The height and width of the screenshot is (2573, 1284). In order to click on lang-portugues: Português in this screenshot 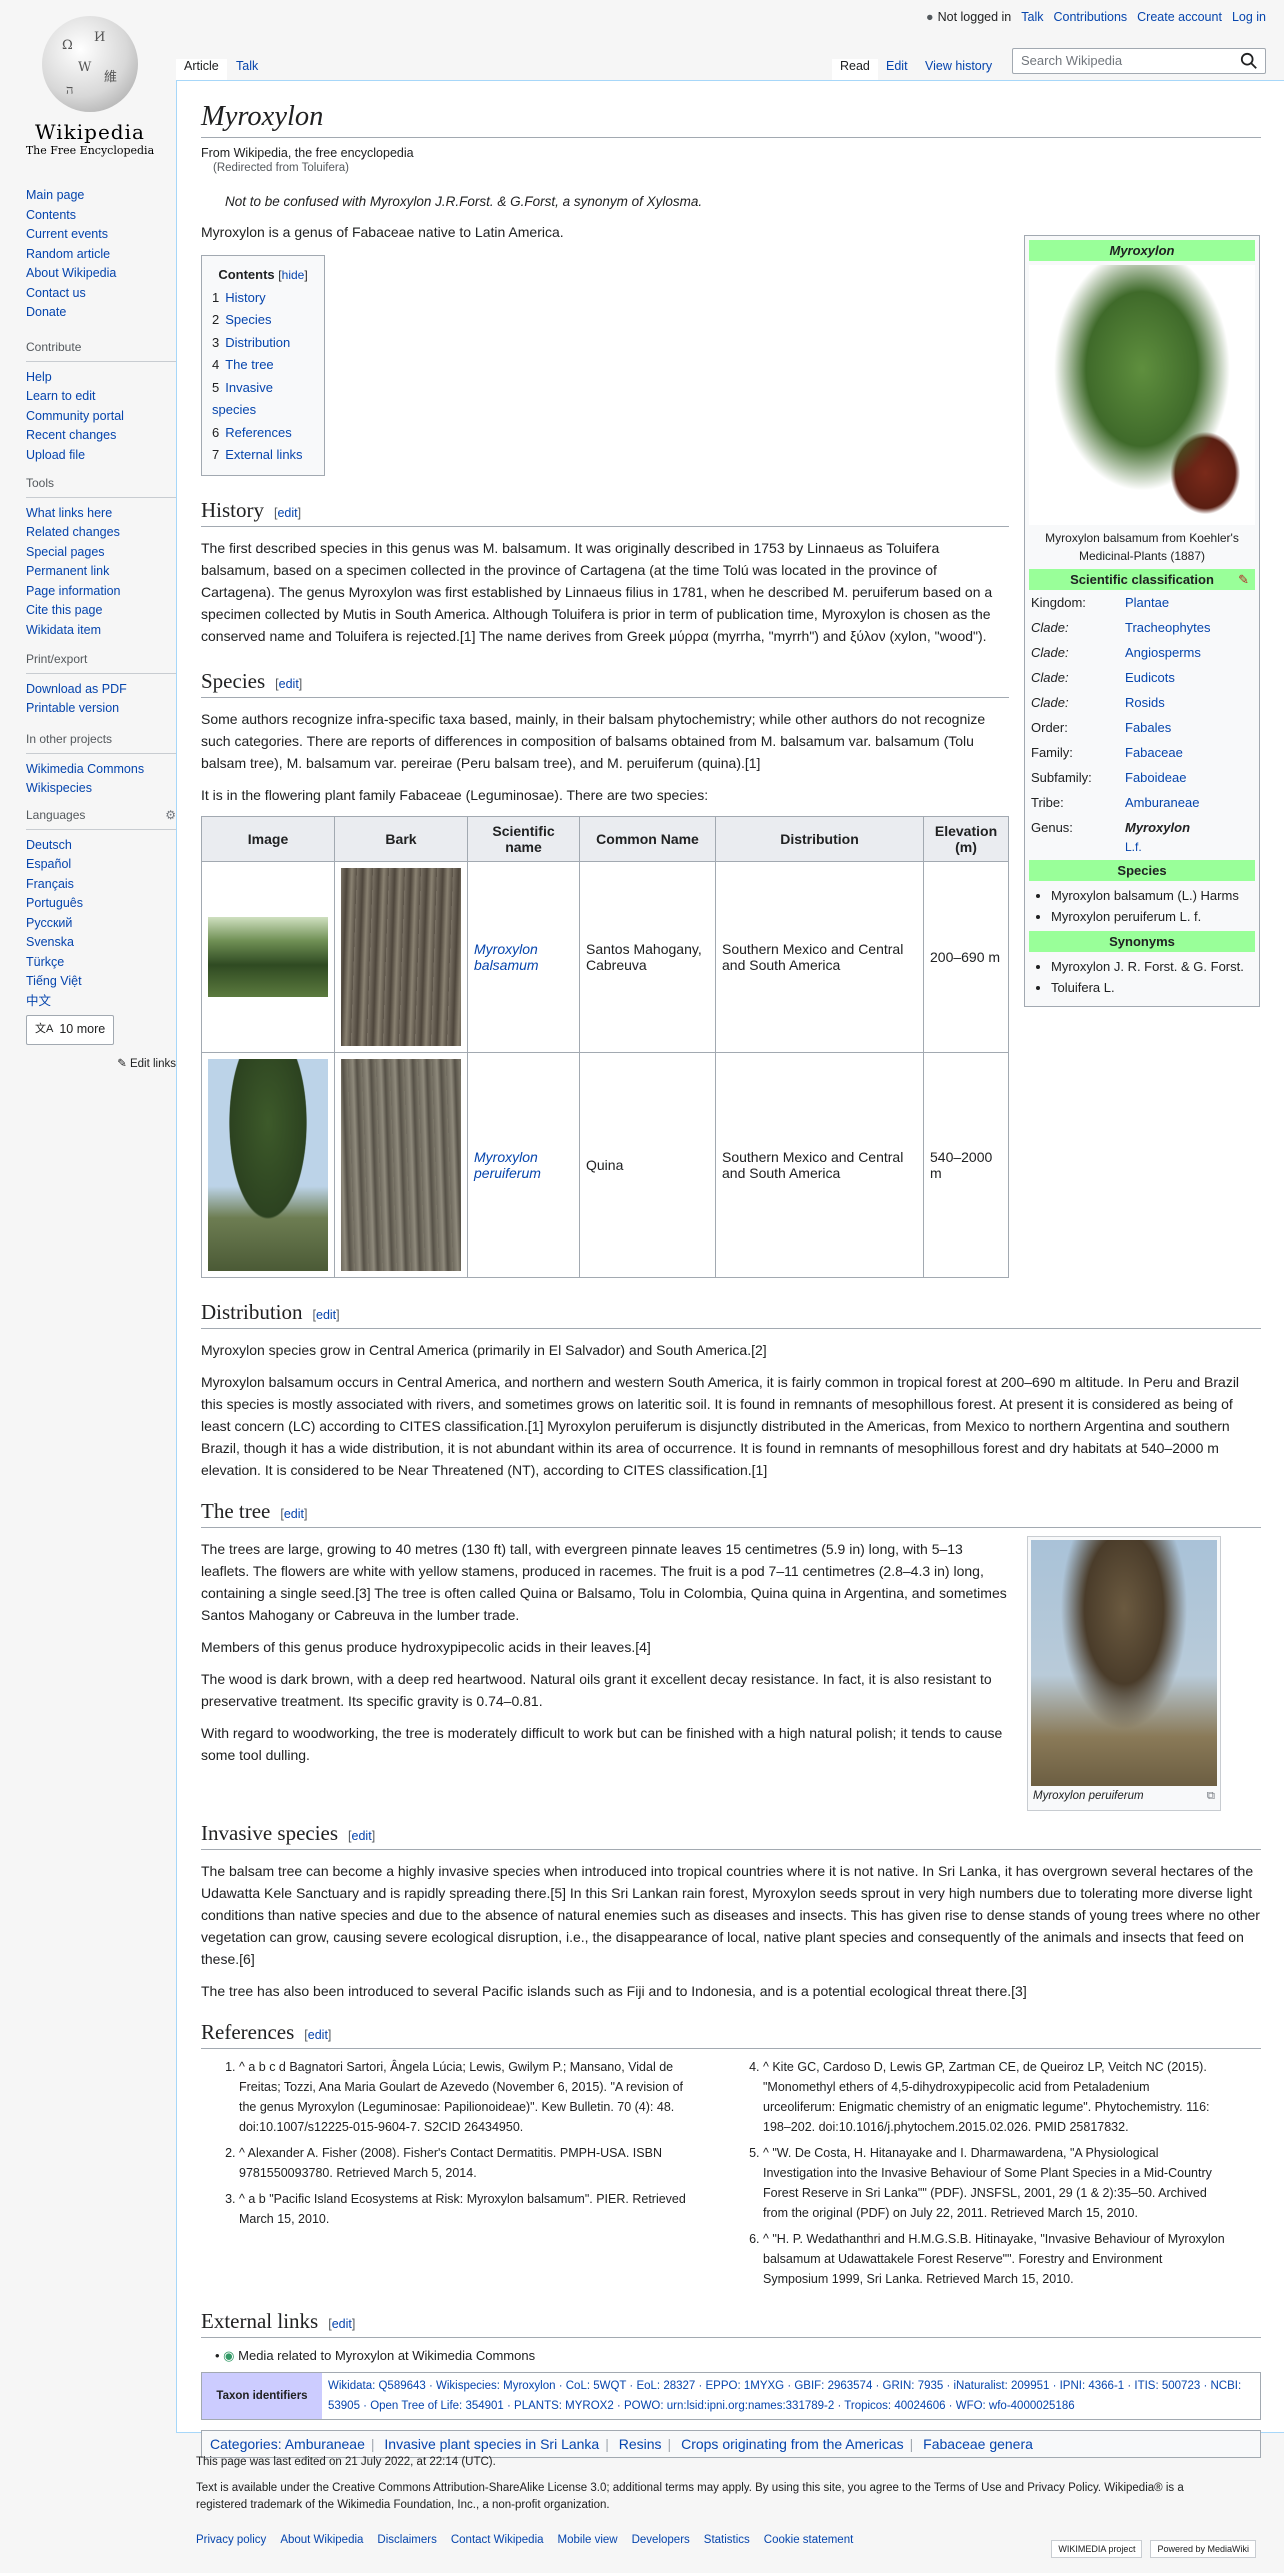, I will do `click(101, 904)`.